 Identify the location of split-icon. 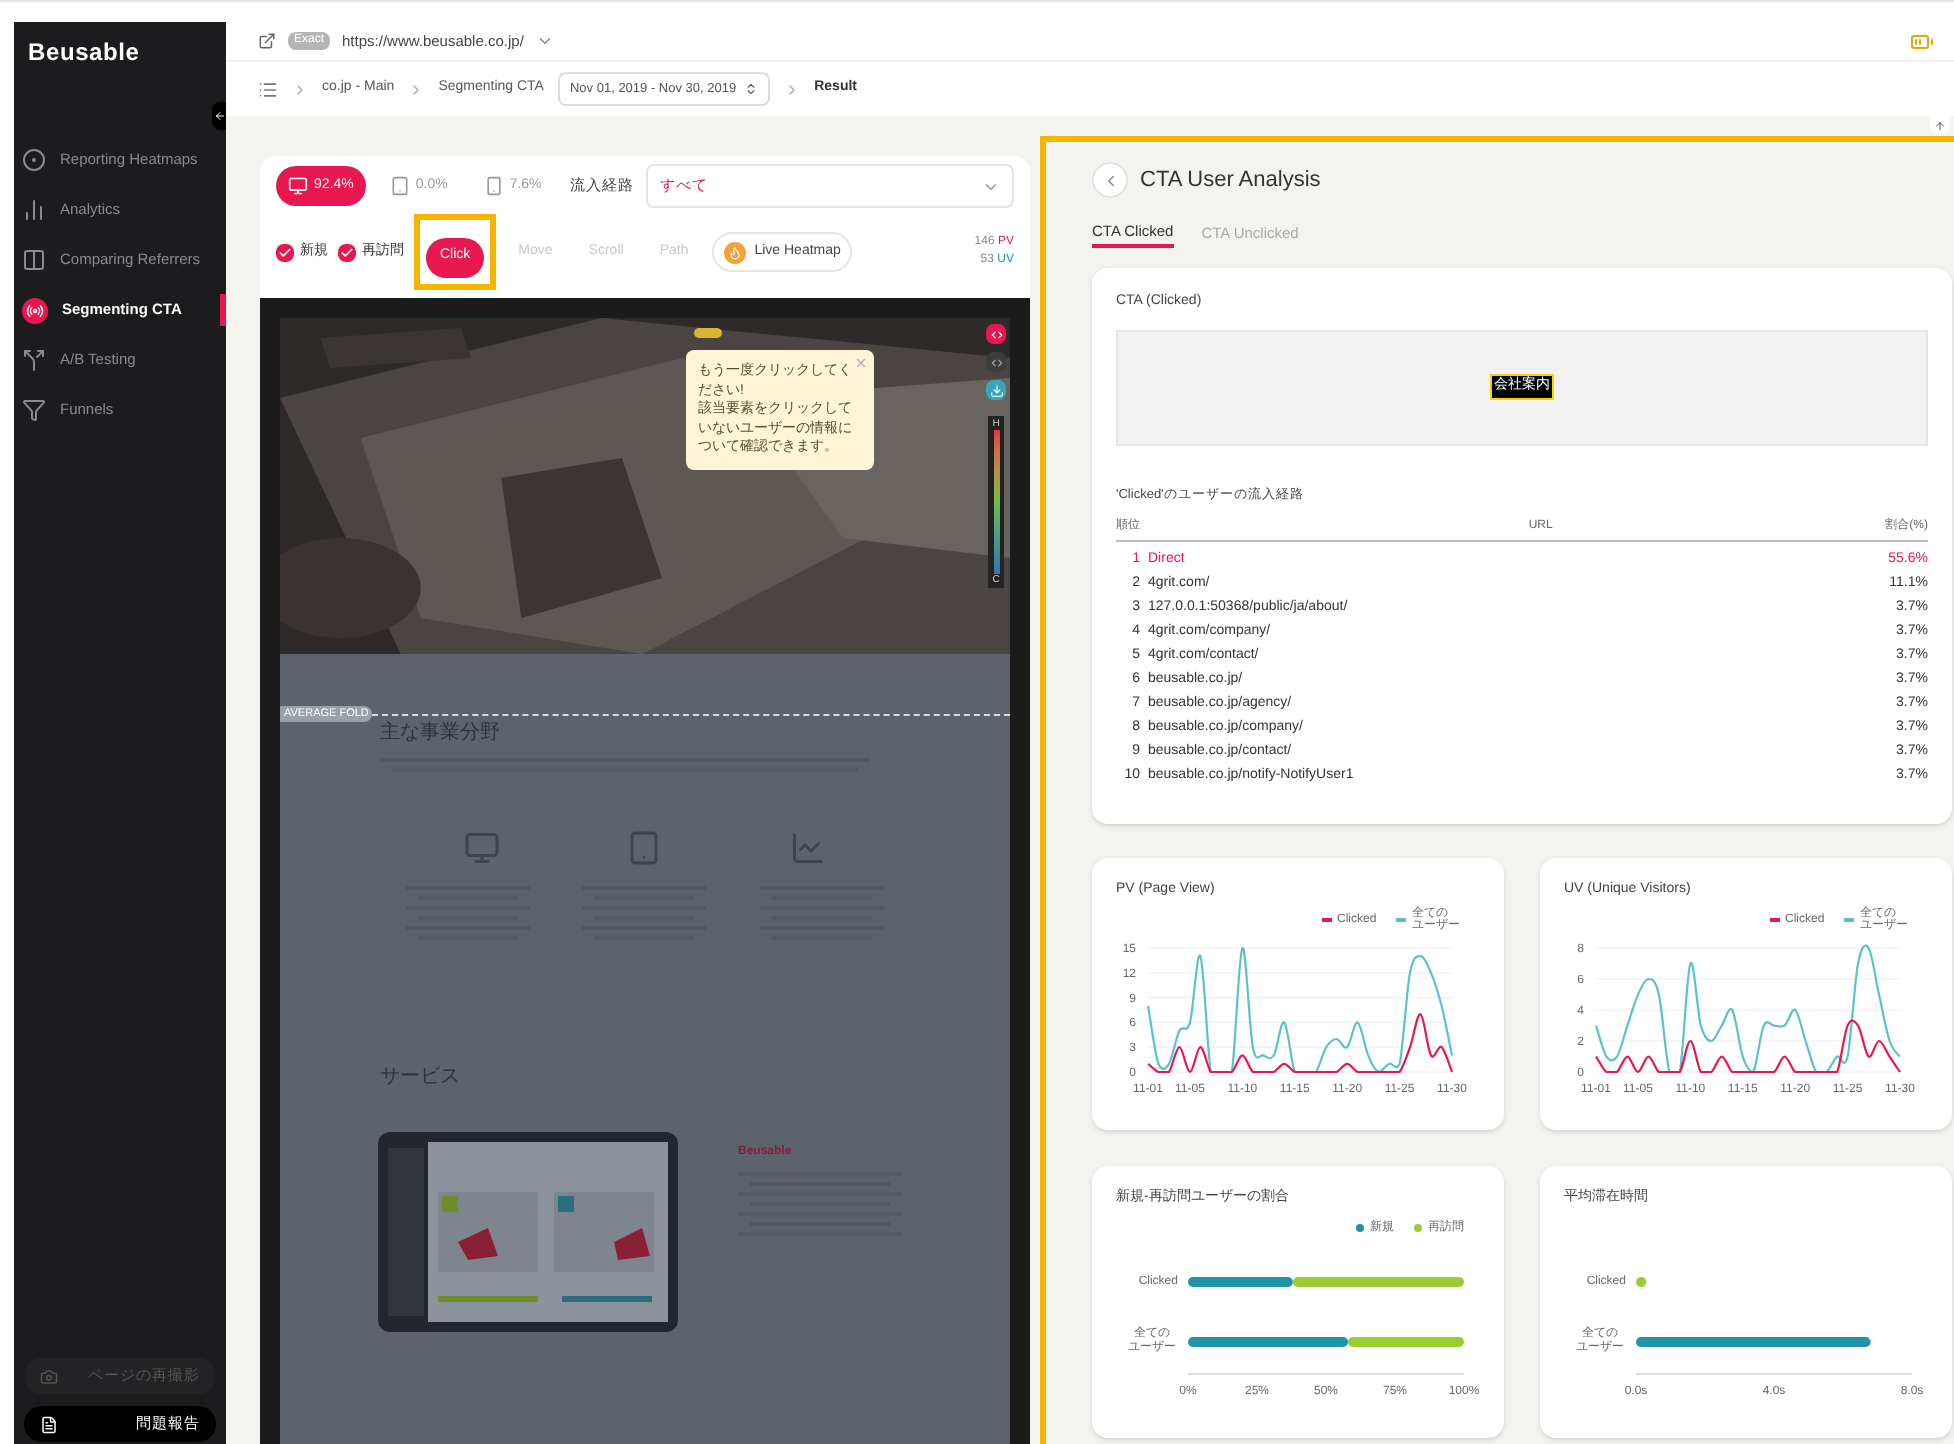
(34, 360).